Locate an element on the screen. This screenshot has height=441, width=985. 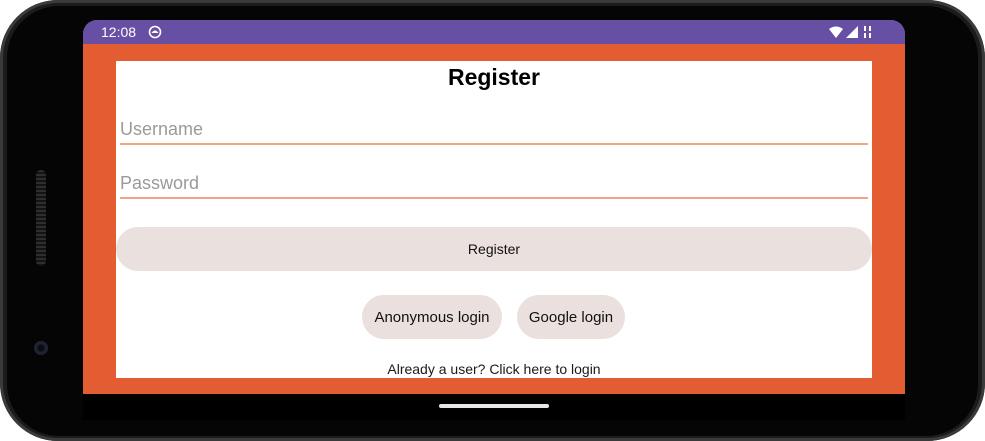
username-field is located at coordinates (494, 128).